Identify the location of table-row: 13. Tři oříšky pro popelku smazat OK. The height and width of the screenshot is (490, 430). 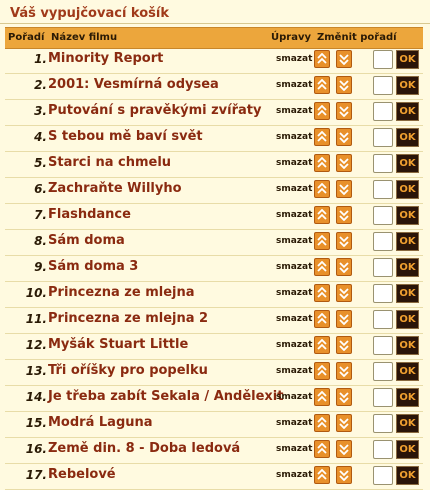
(214, 373).